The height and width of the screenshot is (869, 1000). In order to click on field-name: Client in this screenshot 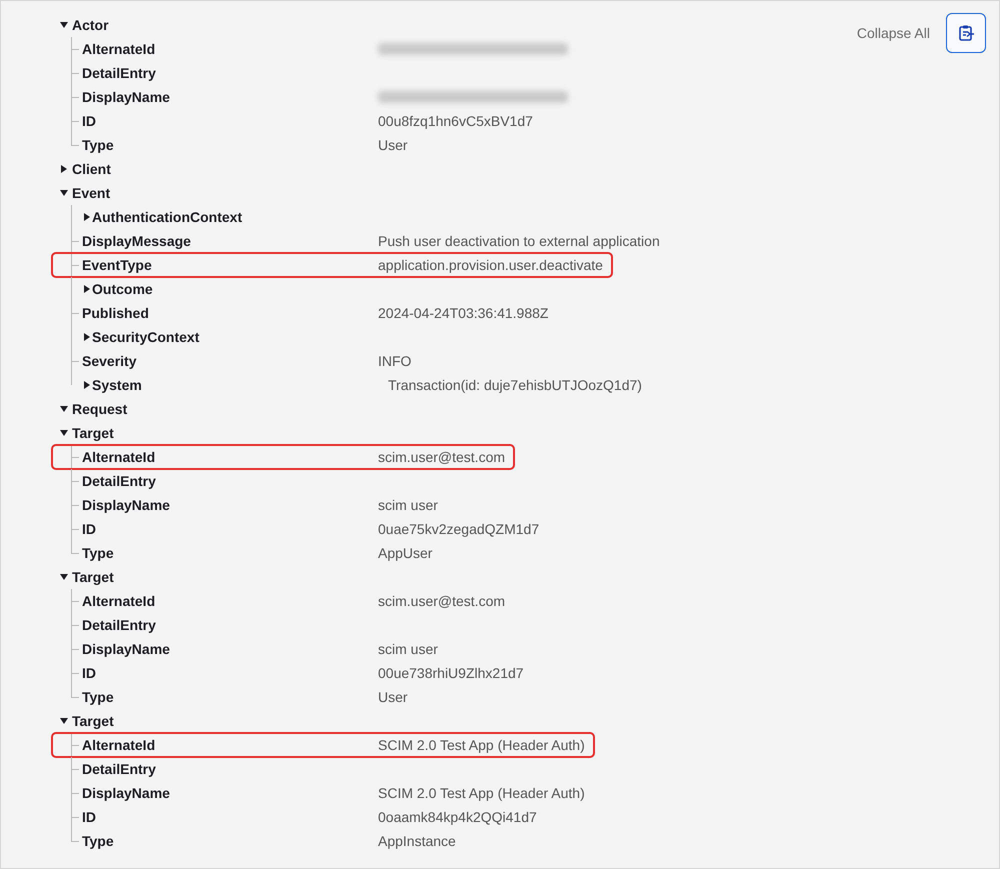, I will do `click(225, 169)`.